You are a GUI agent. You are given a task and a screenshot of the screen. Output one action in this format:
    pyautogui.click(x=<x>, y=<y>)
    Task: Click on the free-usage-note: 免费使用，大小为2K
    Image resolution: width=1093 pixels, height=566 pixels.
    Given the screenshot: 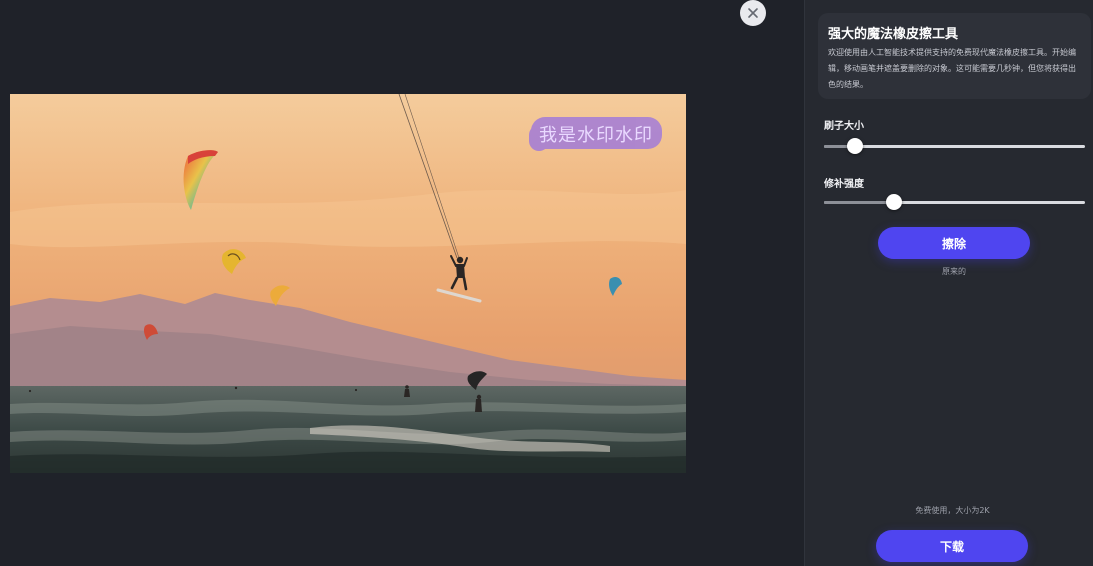 What is the action you would take?
    pyautogui.click(x=952, y=510)
    